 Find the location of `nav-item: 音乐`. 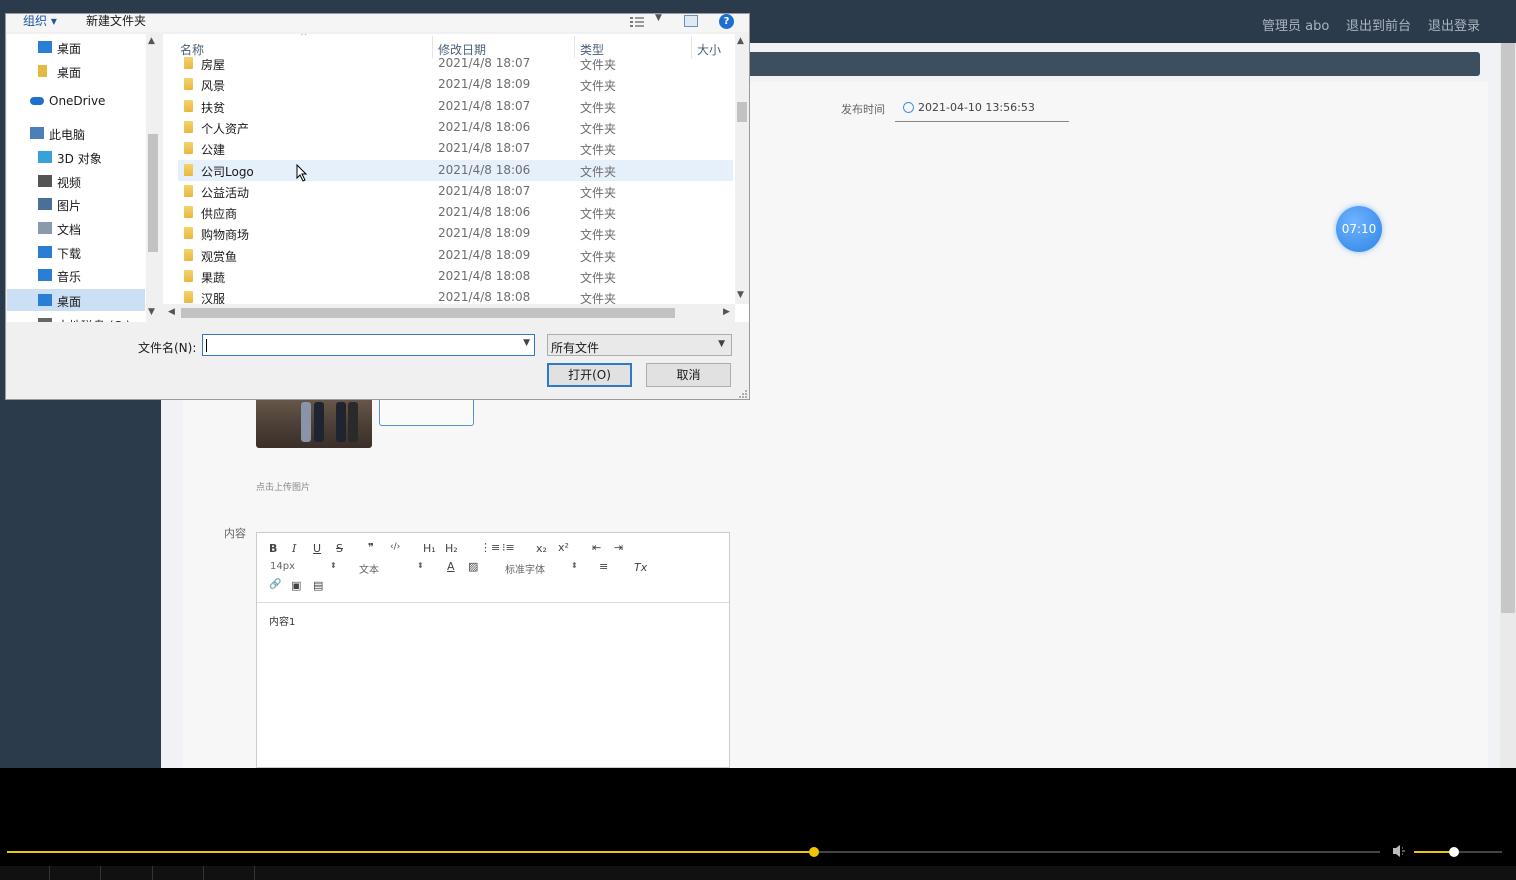

nav-item: 音乐 is located at coordinates (76, 275).